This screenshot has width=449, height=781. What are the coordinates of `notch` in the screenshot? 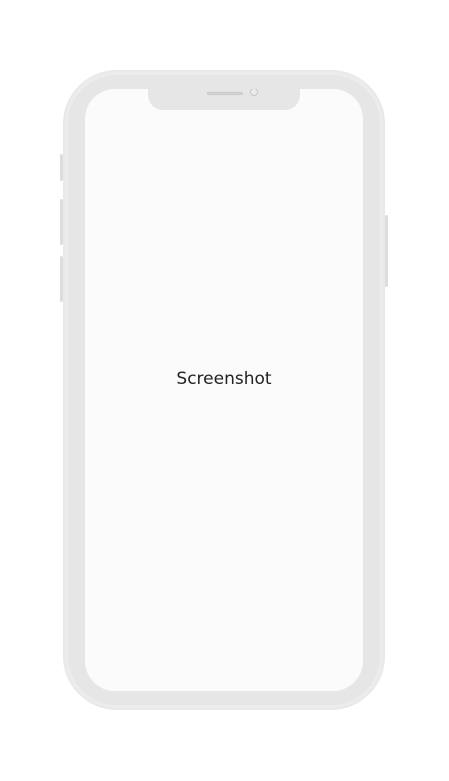 It's located at (224, 99).